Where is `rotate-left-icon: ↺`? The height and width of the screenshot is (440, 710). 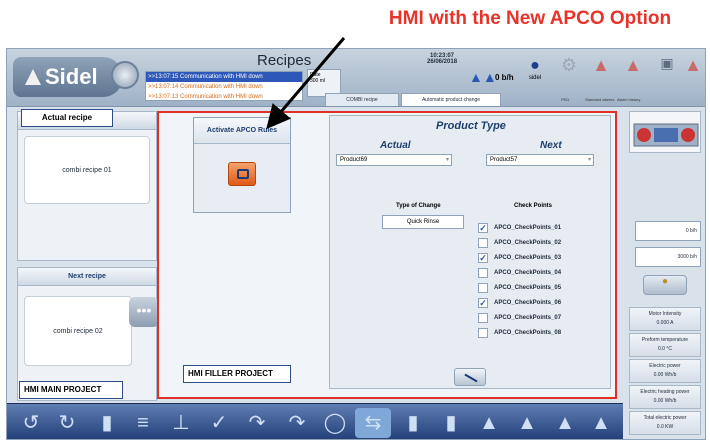
rotate-left-icon: ↺ is located at coordinates (31, 423).